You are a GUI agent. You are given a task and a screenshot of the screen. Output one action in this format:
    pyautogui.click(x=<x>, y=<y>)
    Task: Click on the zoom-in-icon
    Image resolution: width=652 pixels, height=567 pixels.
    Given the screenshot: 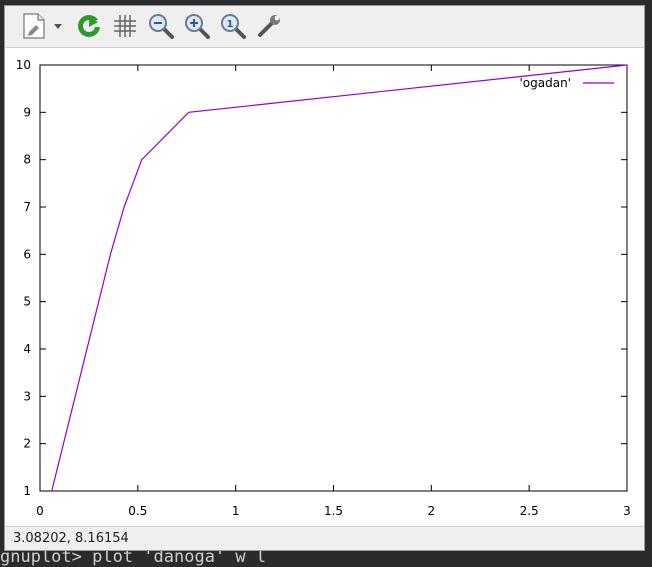 What is the action you would take?
    pyautogui.click(x=197, y=26)
    